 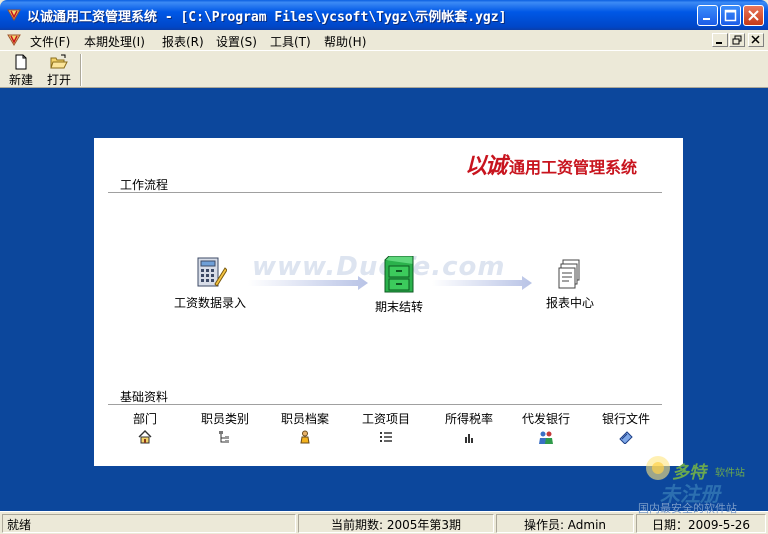 I want to click on new-button: 新建, so click(x=21, y=70).